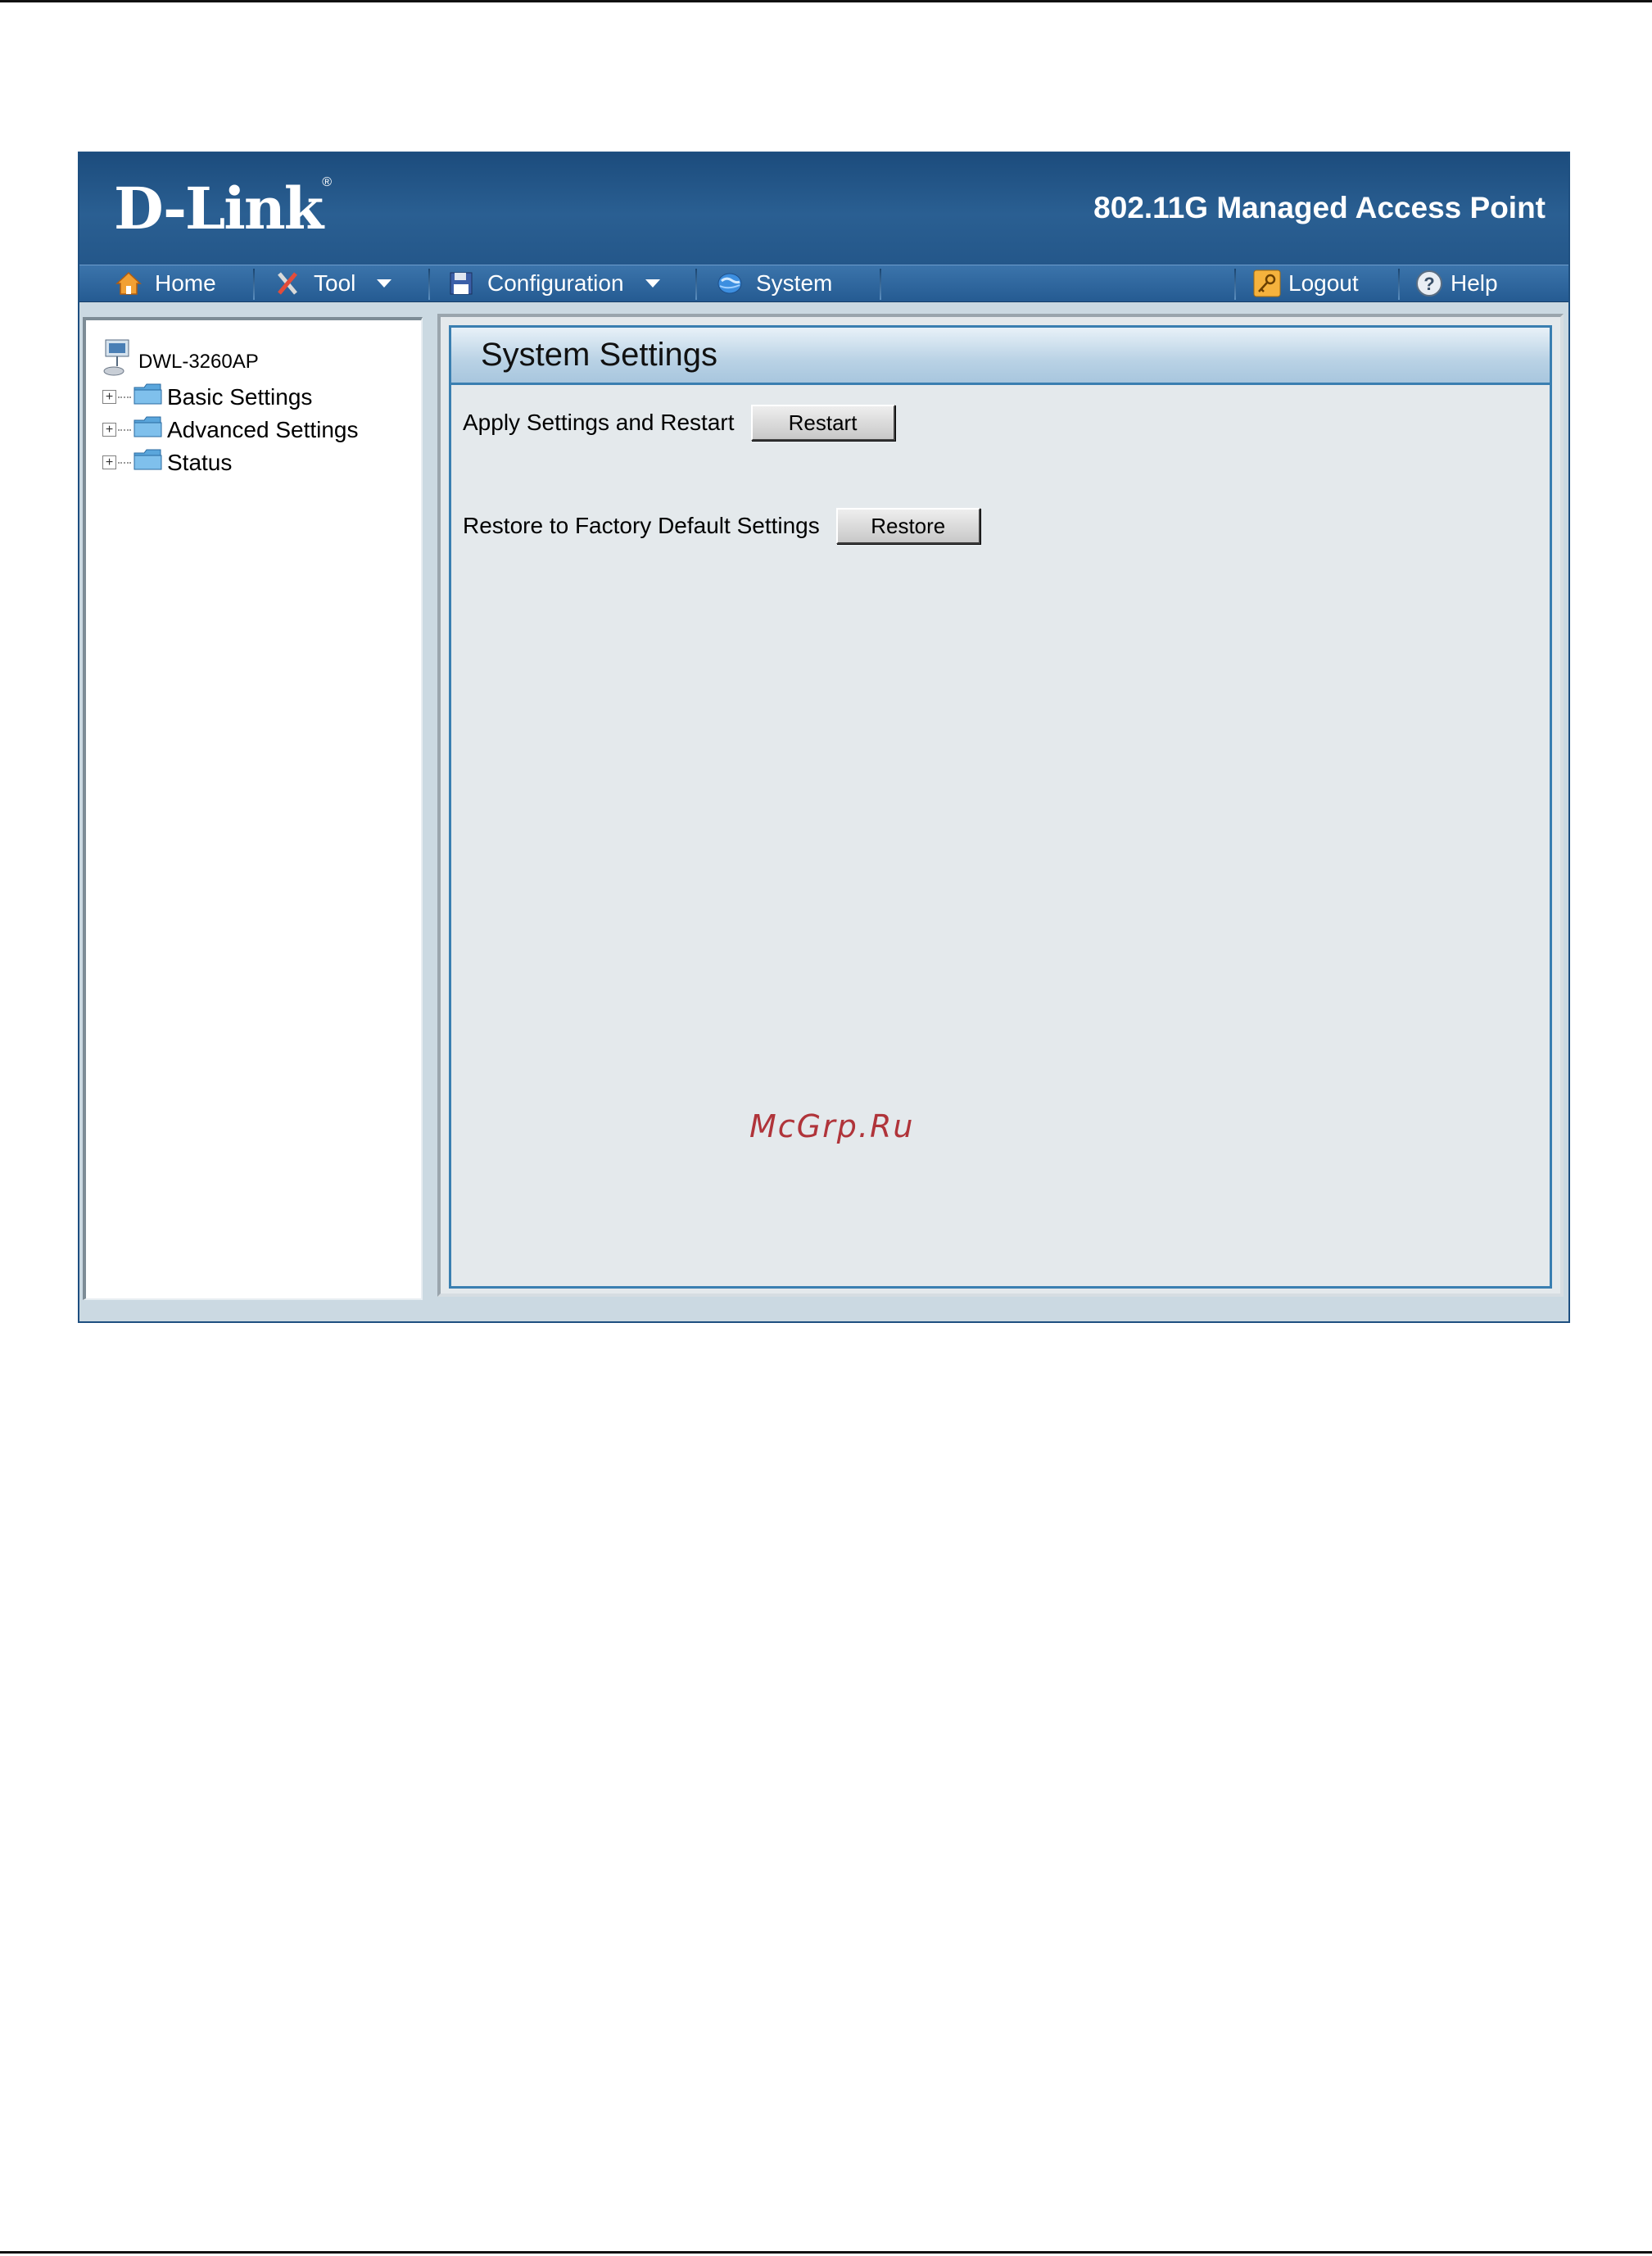 This screenshot has width=1652, height=2256. What do you see at coordinates (1474, 283) in the screenshot?
I see `nav-help-label: Help` at bounding box center [1474, 283].